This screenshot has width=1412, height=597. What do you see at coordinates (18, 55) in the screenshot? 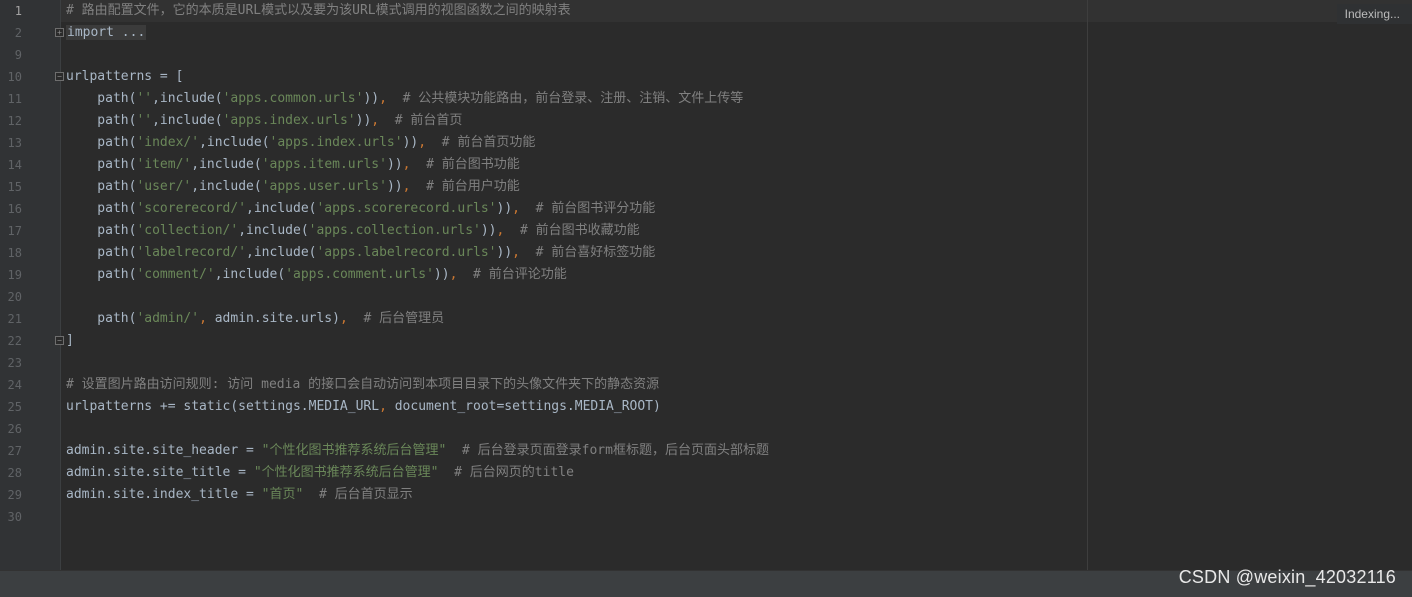
I see `line-number: 9` at bounding box center [18, 55].